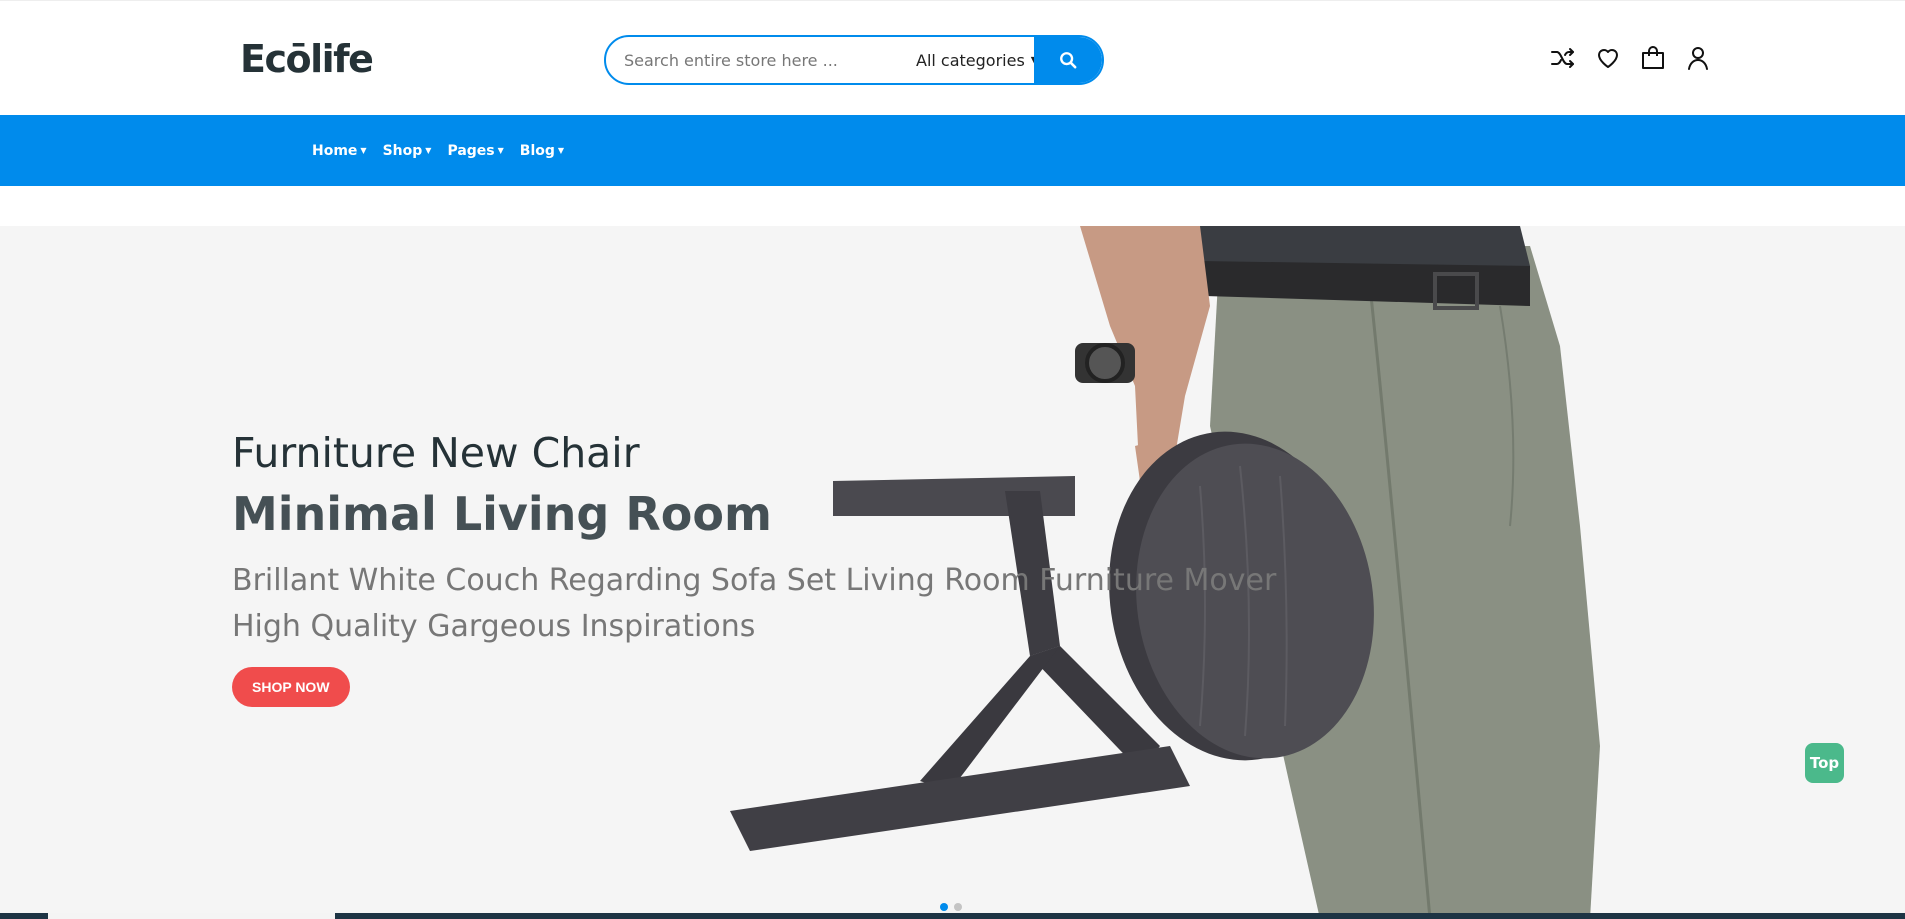  I want to click on footer-edge, so click(952, 916).